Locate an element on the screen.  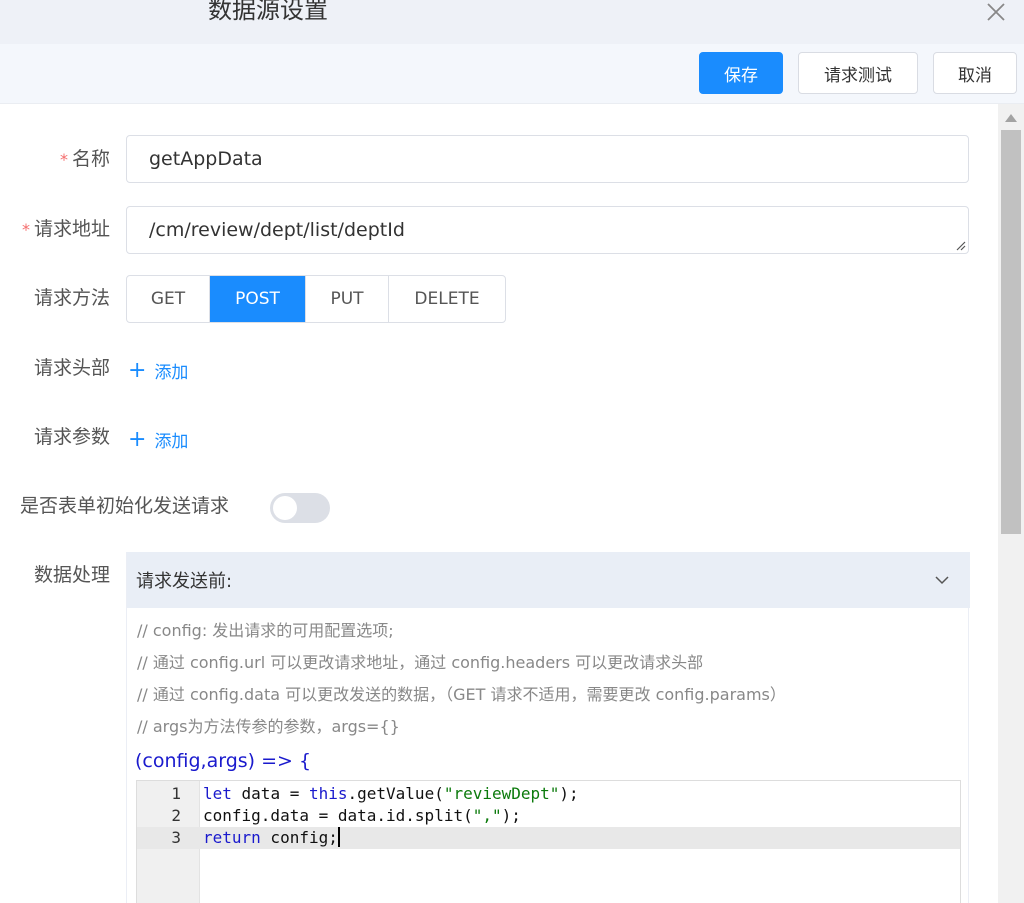
dialog-toolbar: 保存 请求测试 取消 is located at coordinates (512, 74).